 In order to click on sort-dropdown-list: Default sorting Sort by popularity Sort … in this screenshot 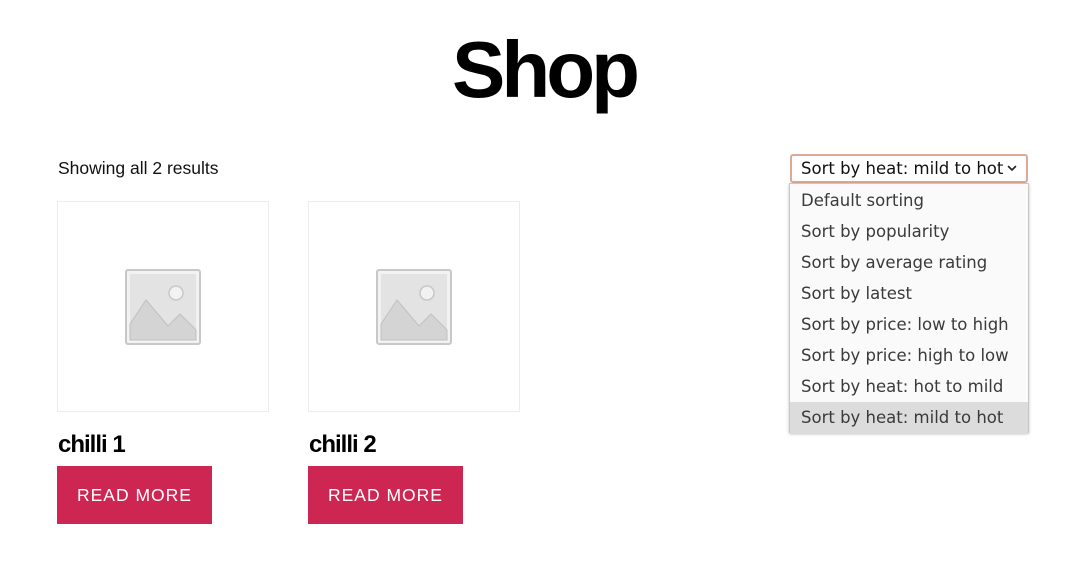, I will do `click(909, 308)`.